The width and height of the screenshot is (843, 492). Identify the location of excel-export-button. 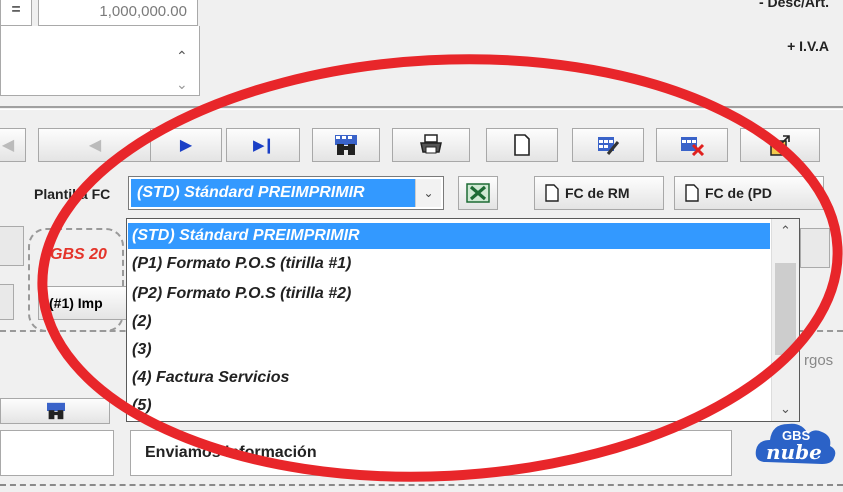
(478, 193).